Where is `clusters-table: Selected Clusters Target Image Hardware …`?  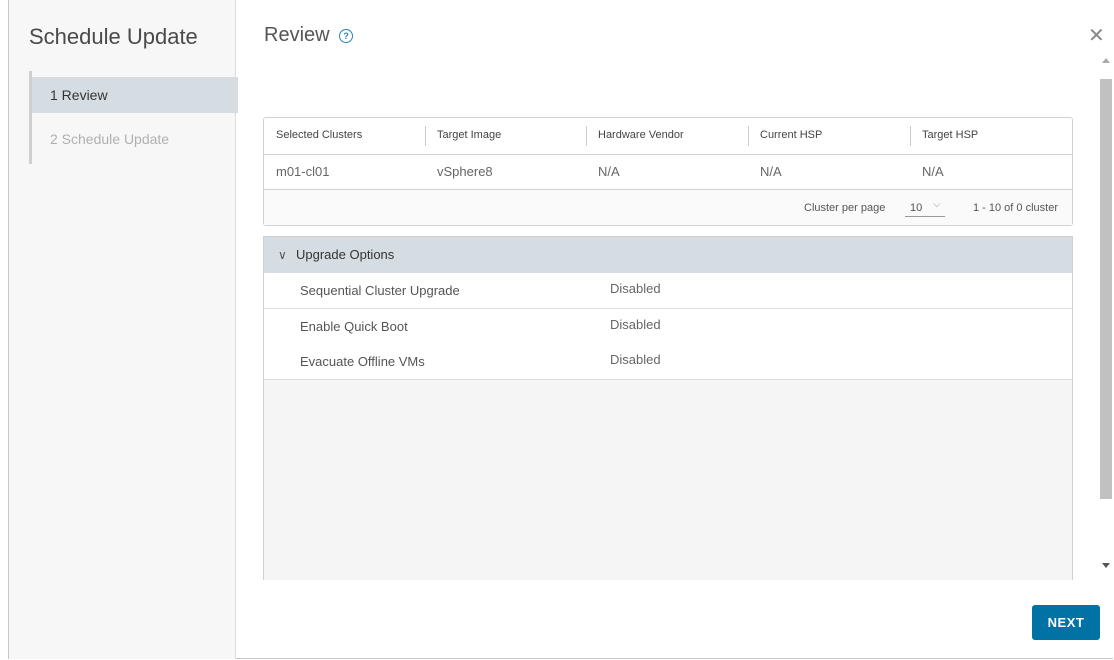 clusters-table: Selected Clusters Target Image Hardware … is located at coordinates (668, 171).